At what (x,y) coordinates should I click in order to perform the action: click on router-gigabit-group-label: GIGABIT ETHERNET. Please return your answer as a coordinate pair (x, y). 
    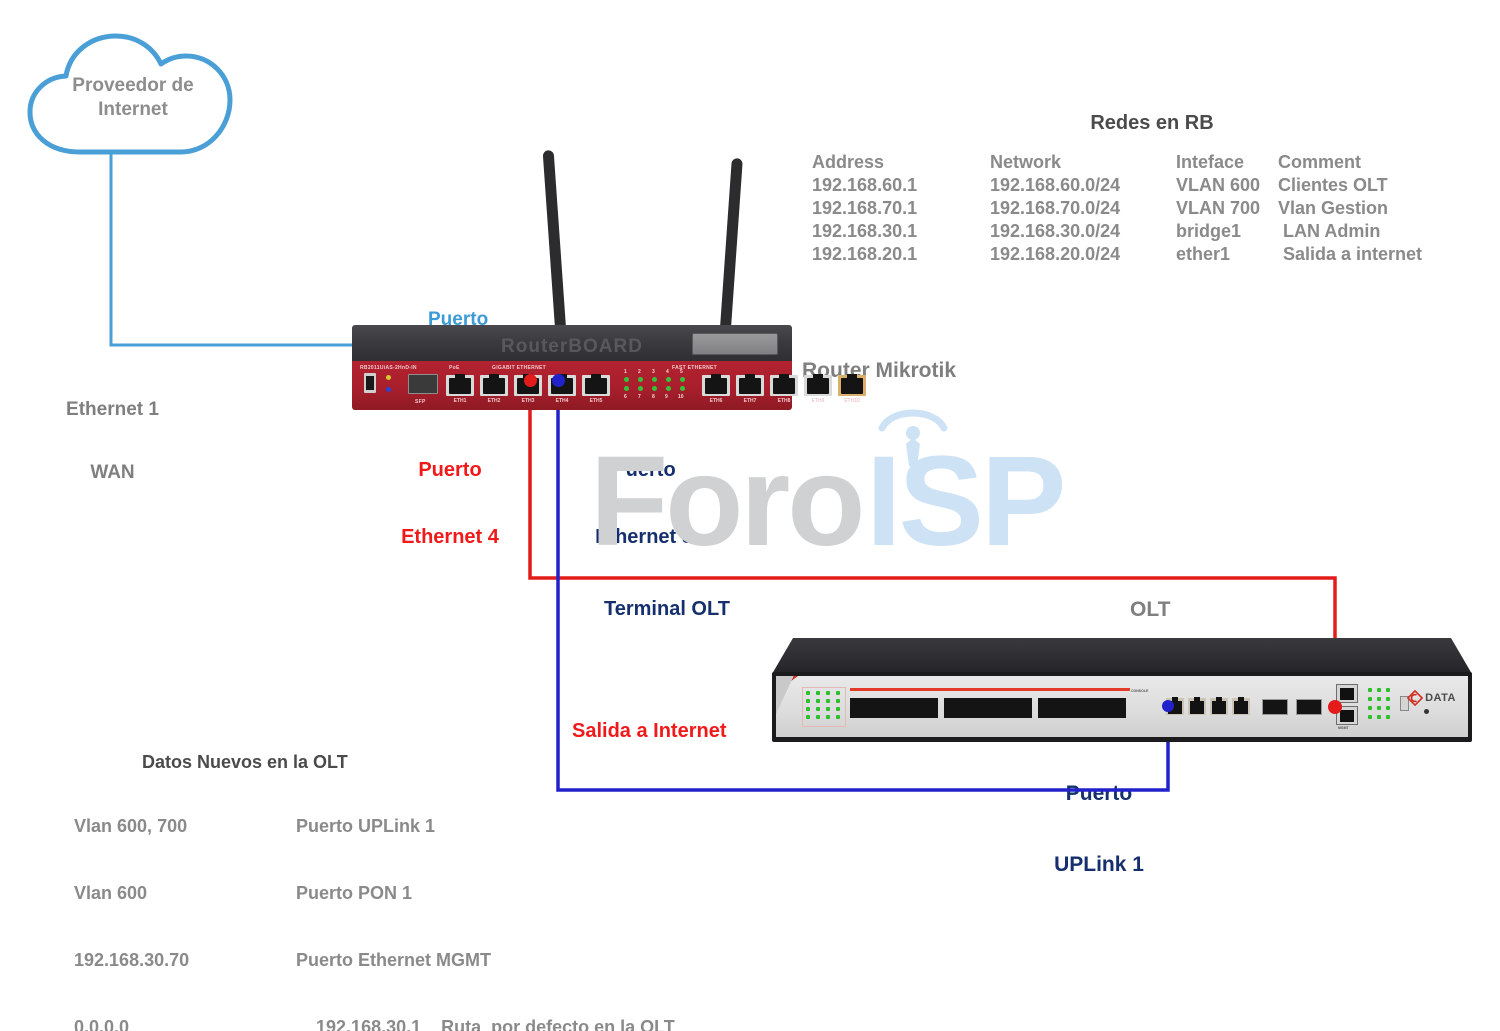
    Looking at the image, I should click on (519, 368).